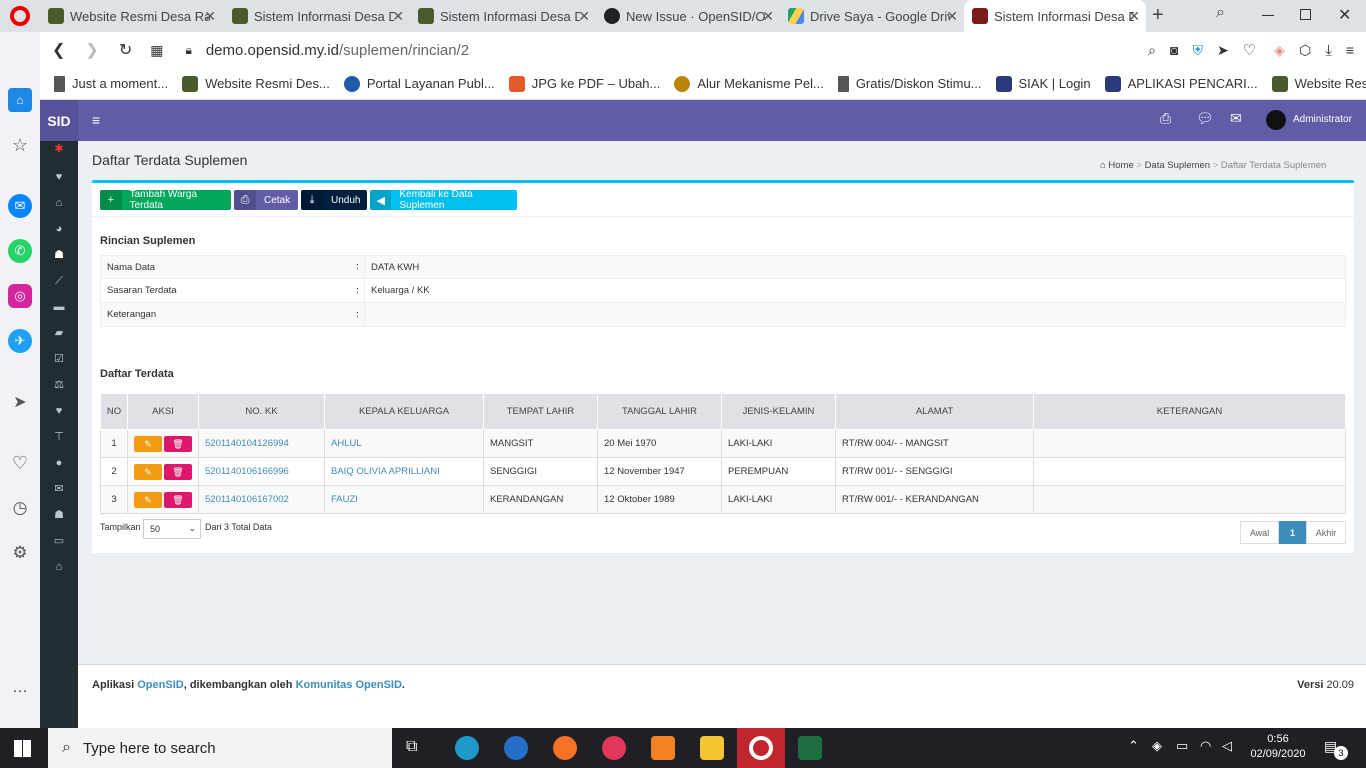 The height and width of the screenshot is (768, 1366). What do you see at coordinates (20, 402) in the screenshot?
I see `send-icon: ➤` at bounding box center [20, 402].